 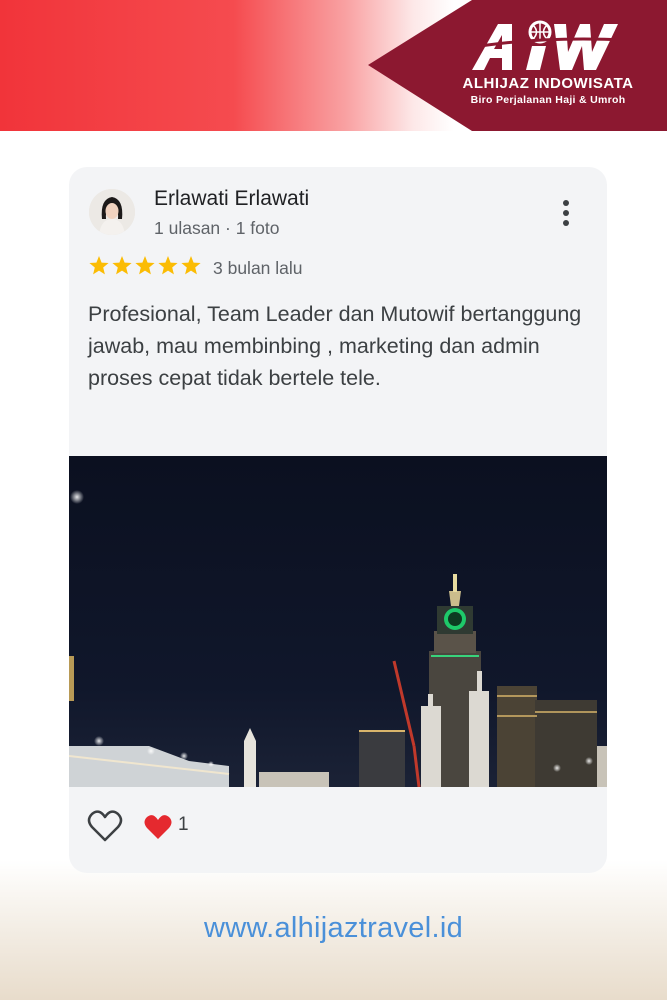 What do you see at coordinates (547, 45) in the screenshot?
I see `brand-logo-icon` at bounding box center [547, 45].